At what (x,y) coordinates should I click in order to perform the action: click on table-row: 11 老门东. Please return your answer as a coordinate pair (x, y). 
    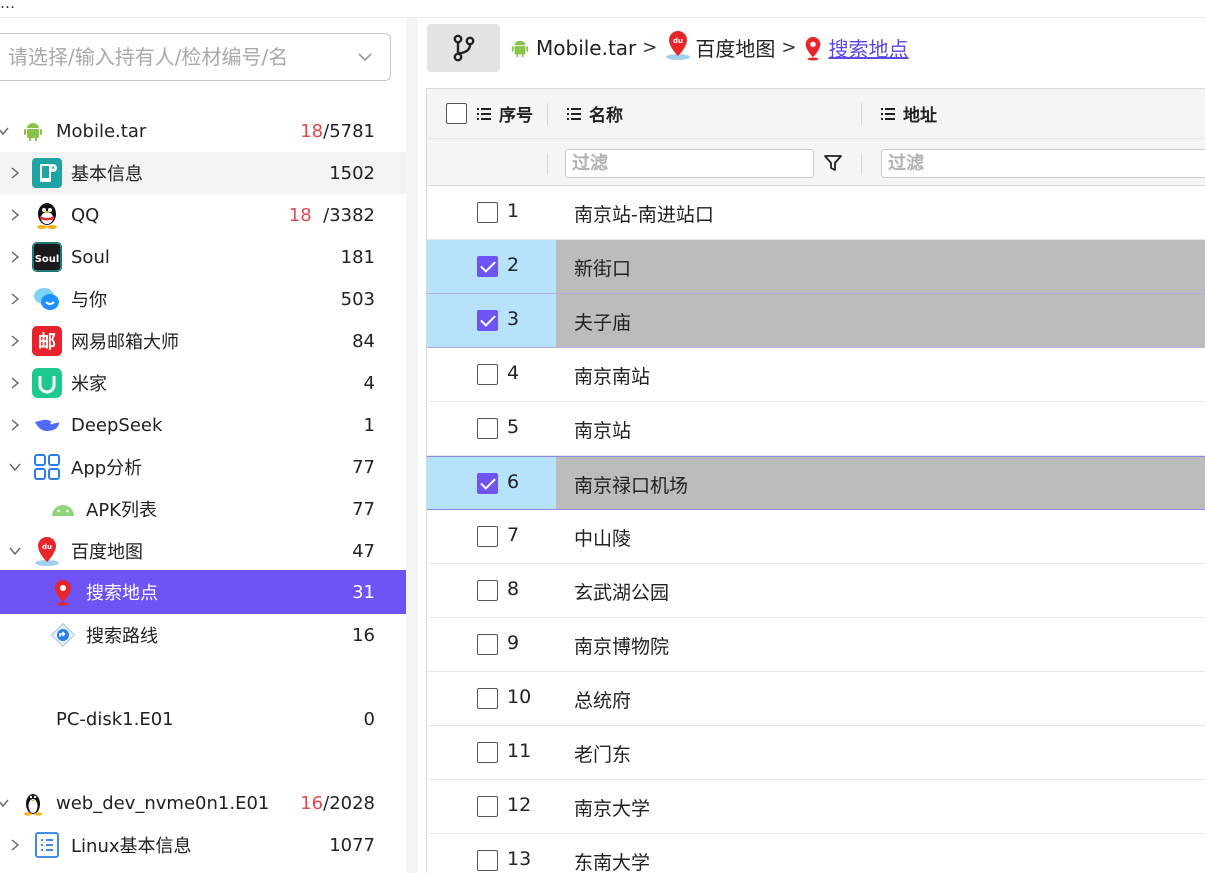
    Looking at the image, I should click on (816, 753).